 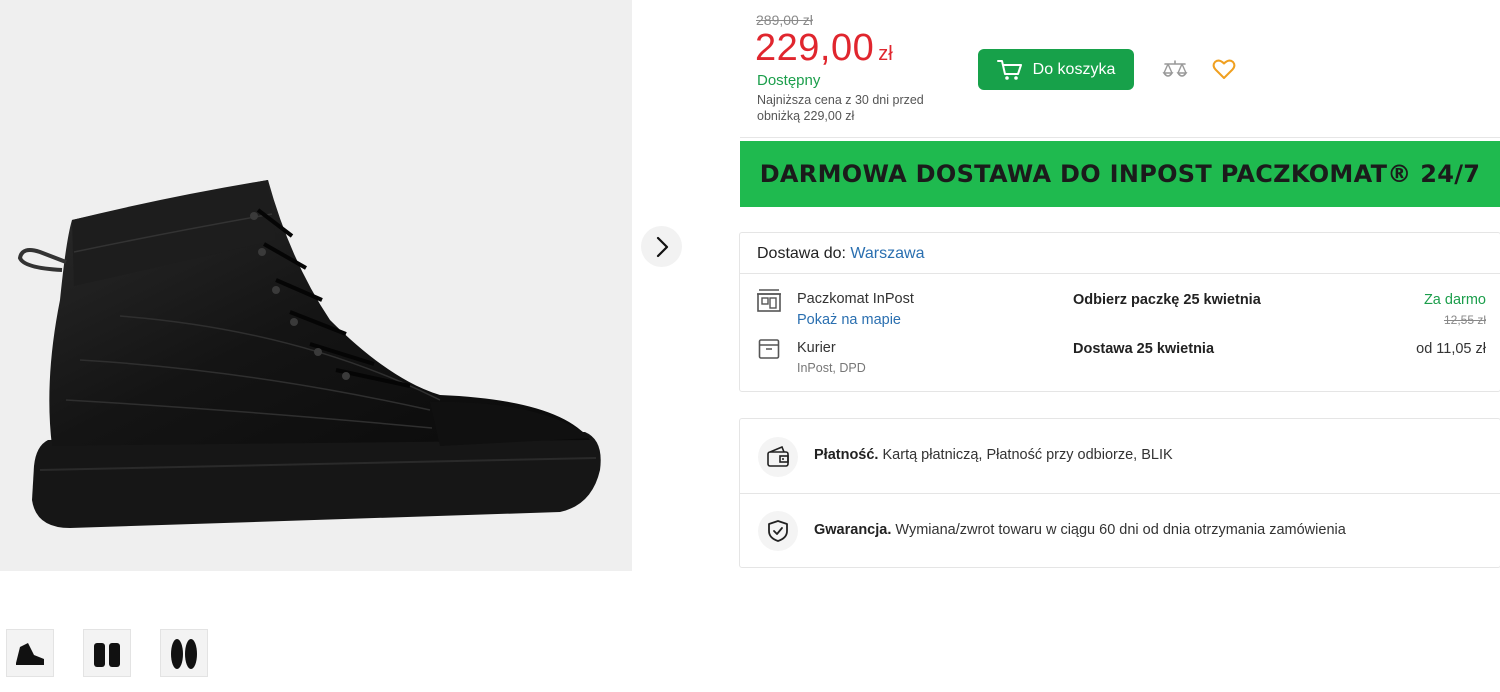 What do you see at coordinates (769, 300) in the screenshot?
I see `parcel-locker-icon` at bounding box center [769, 300].